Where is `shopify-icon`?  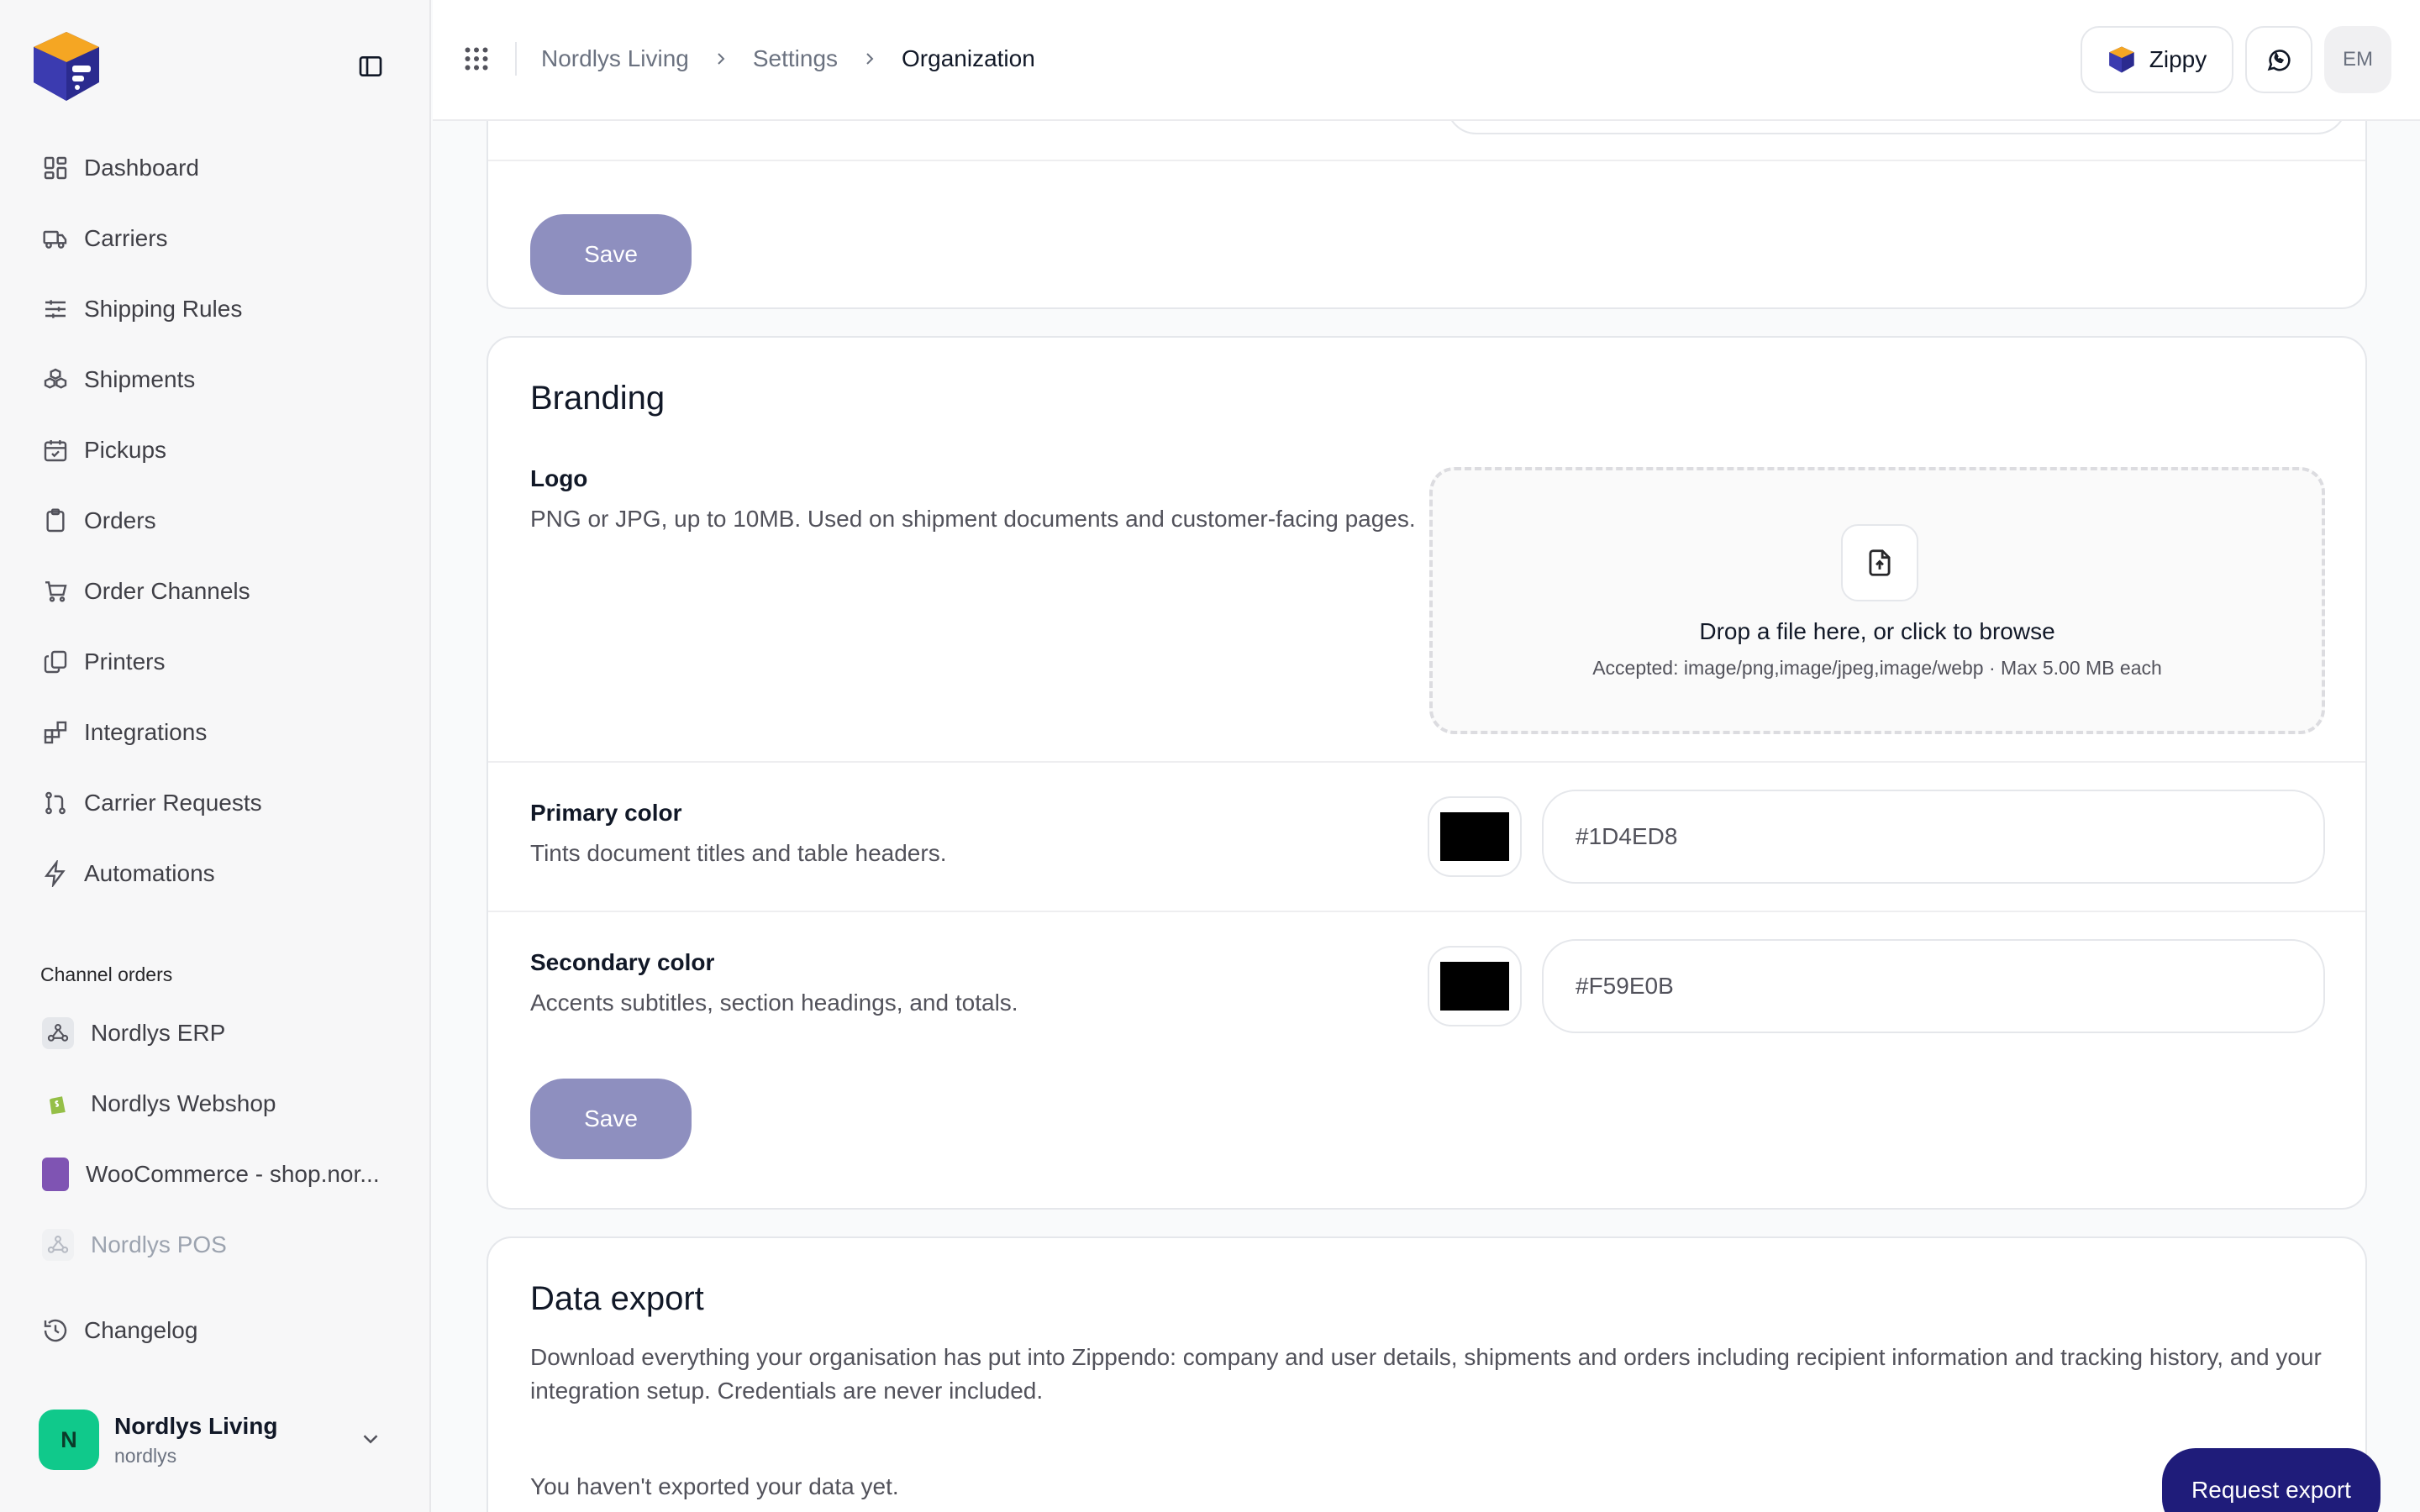
shopify-icon is located at coordinates (58, 1104).